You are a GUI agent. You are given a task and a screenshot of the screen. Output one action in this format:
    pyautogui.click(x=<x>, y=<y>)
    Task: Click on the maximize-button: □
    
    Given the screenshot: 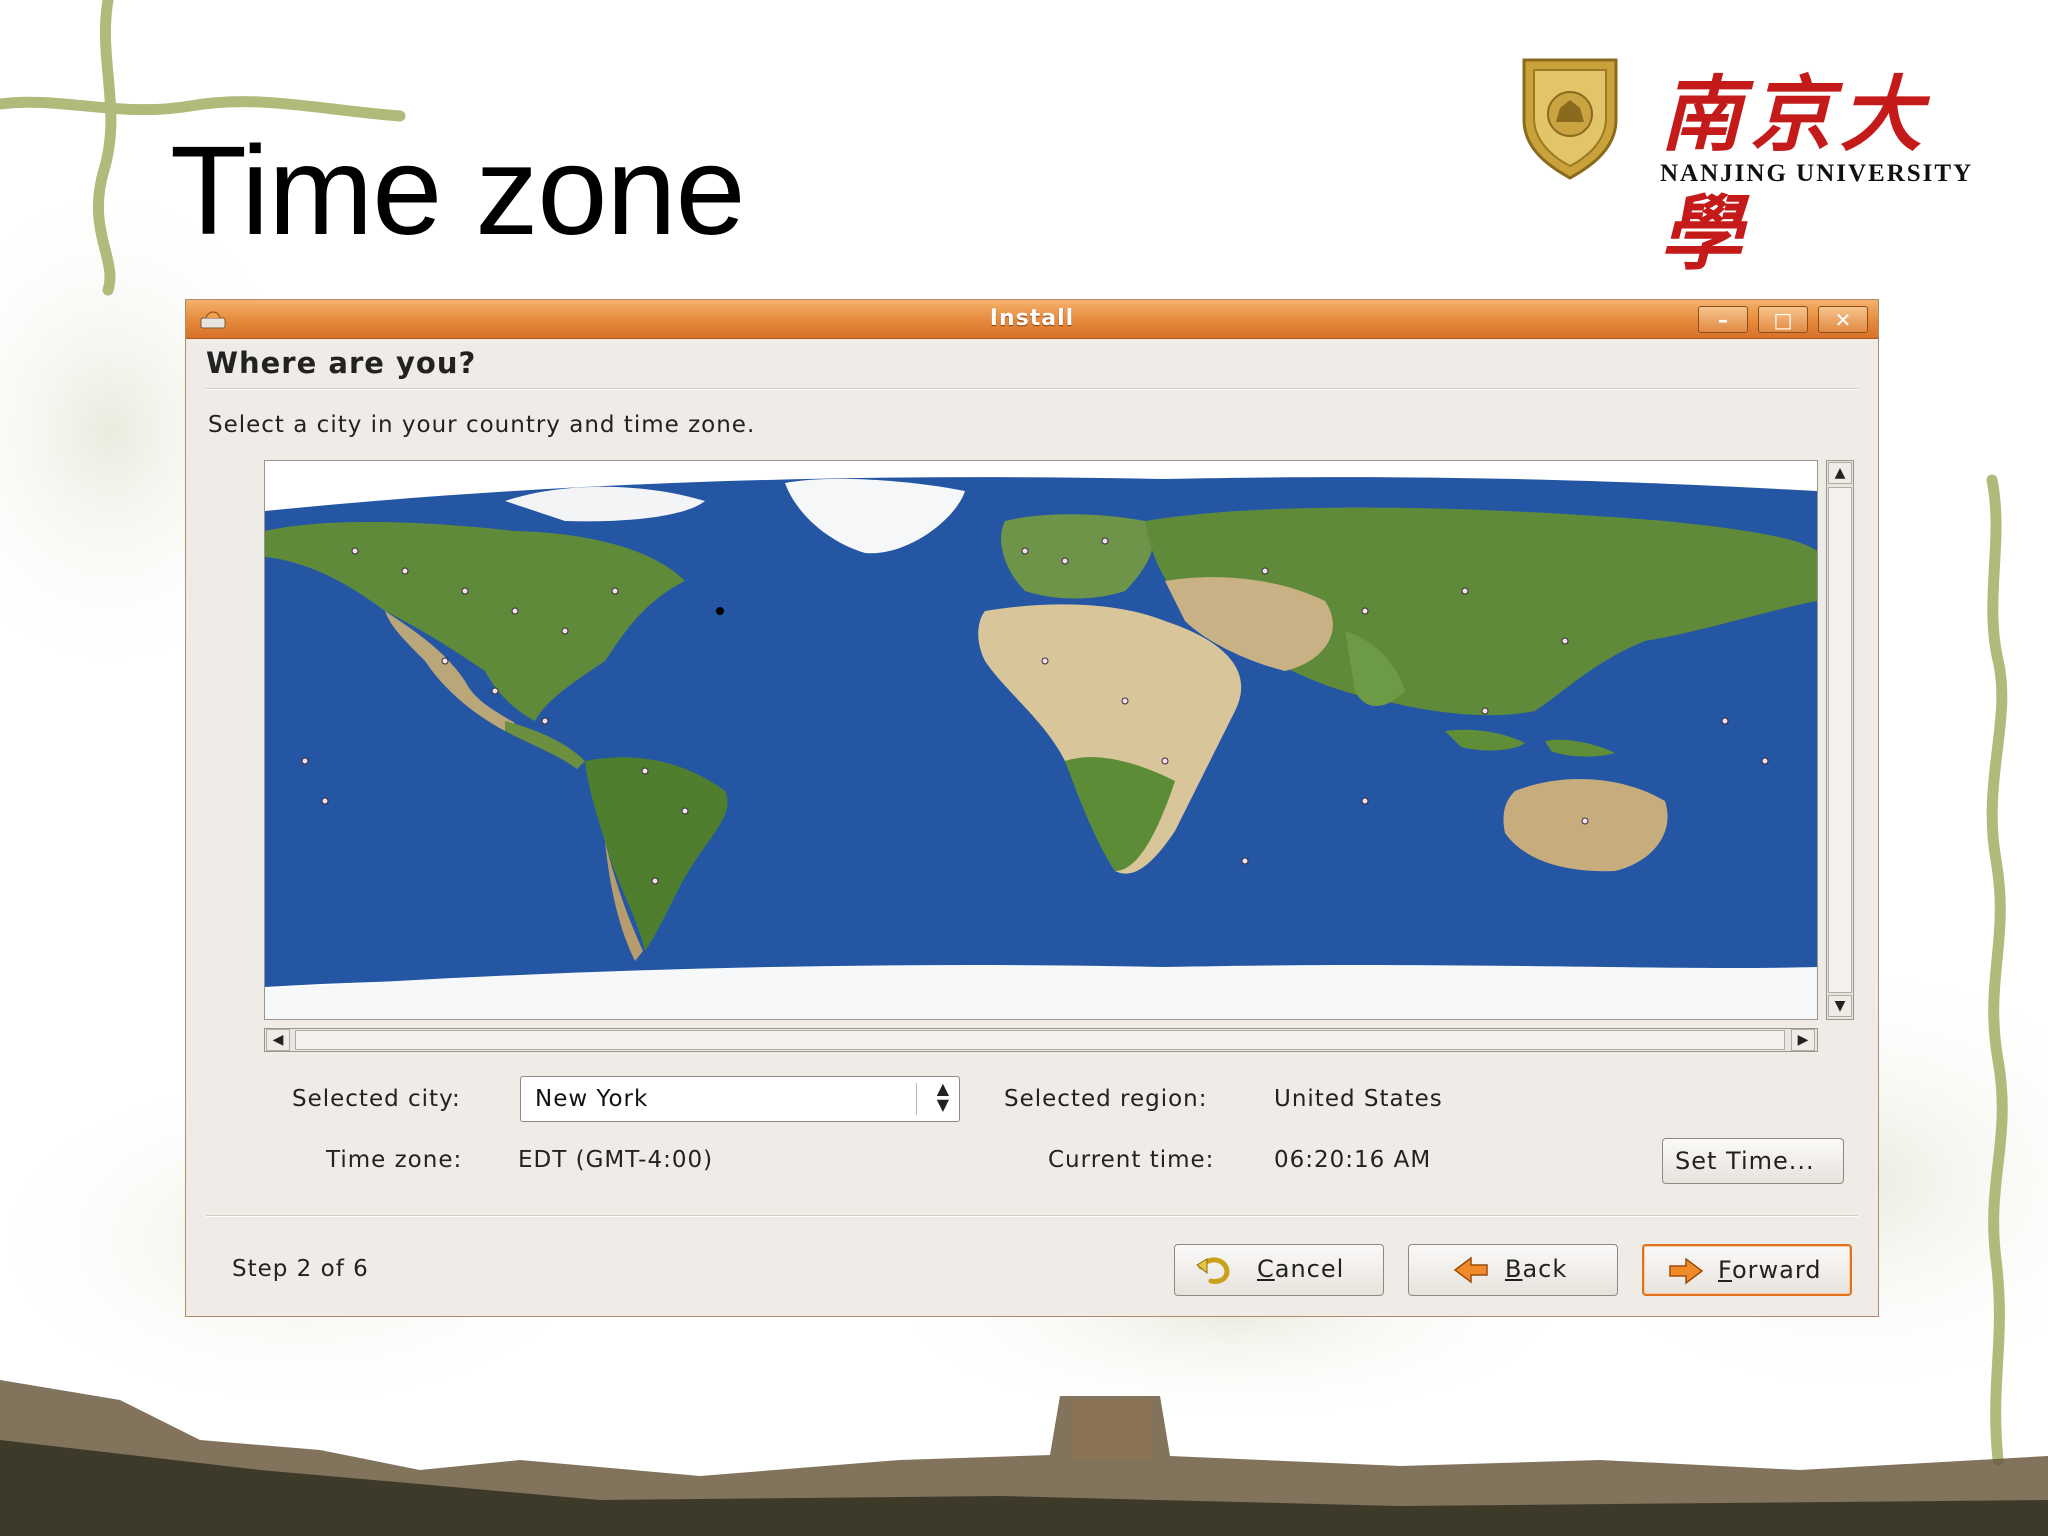 What is the action you would take?
    pyautogui.click(x=1783, y=319)
    